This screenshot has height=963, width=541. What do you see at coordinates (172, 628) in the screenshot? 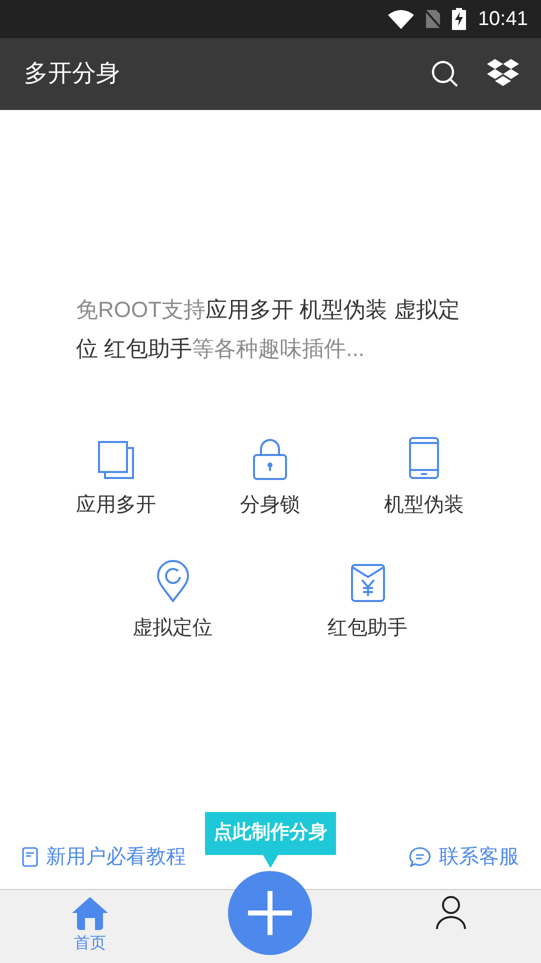
I see `feature-label: 虚拟定位` at bounding box center [172, 628].